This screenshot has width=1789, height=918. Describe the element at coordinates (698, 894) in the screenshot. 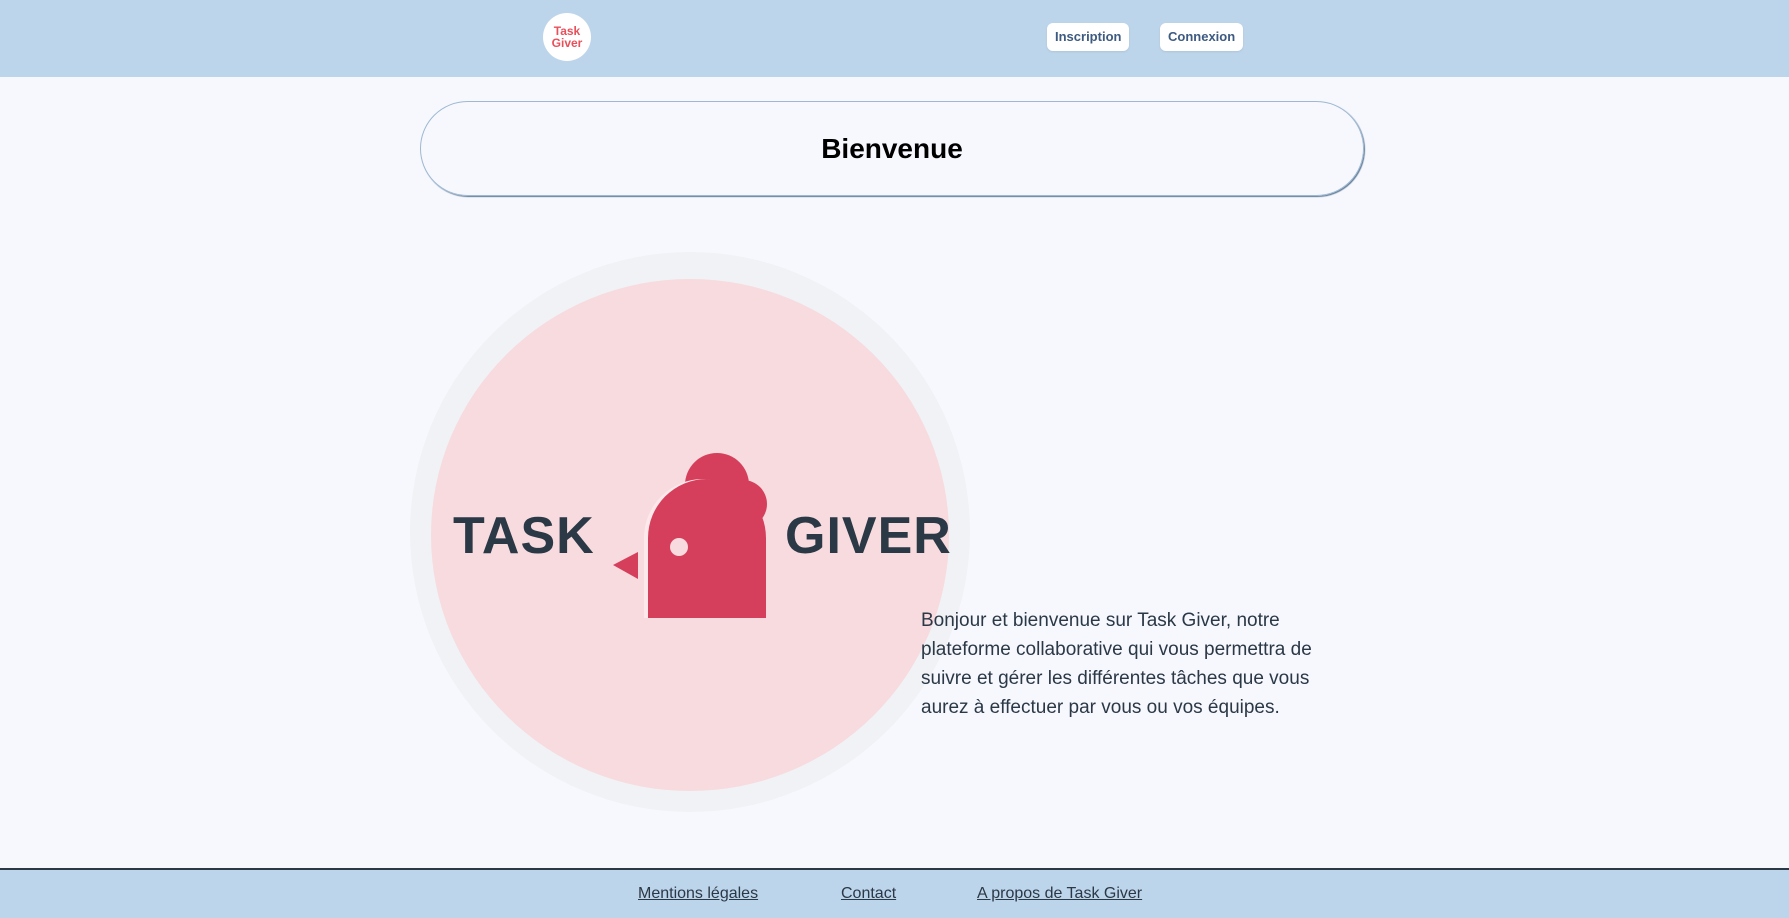

I see `footer-link-legal: Mentions légales` at that location.